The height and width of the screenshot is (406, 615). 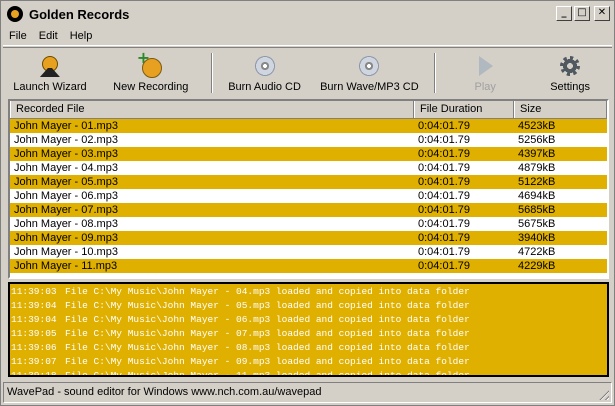 I want to click on cd-icon, so click(x=369, y=66).